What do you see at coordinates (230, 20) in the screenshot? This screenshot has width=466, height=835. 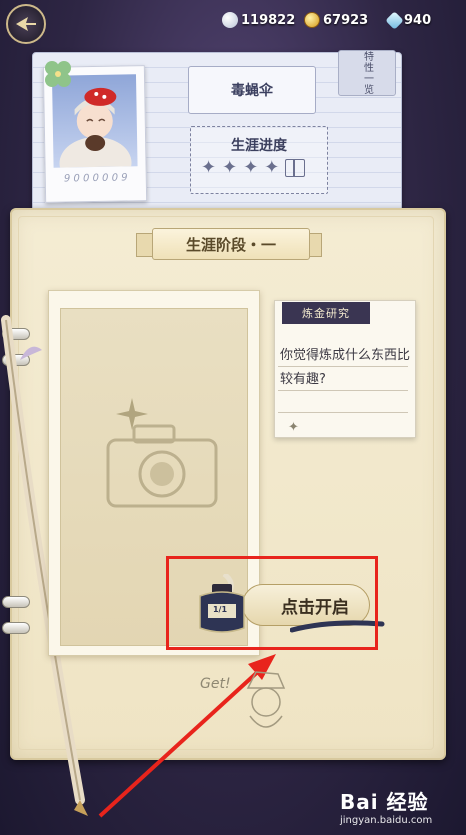 I see `pearl-icon` at bounding box center [230, 20].